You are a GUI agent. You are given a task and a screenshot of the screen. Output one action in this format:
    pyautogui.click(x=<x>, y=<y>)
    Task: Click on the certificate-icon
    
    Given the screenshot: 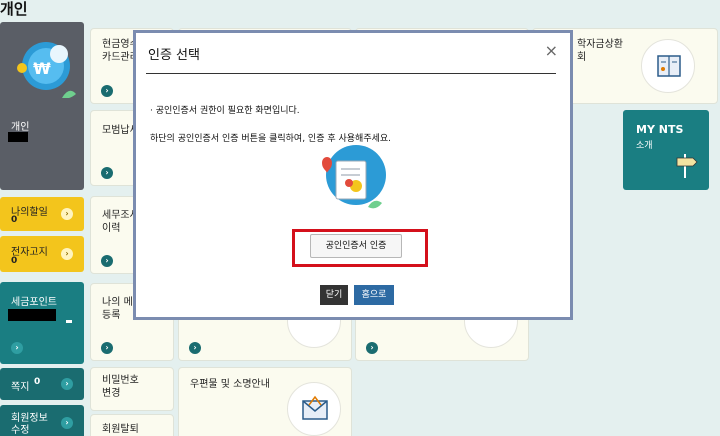 What is the action you would take?
    pyautogui.click(x=351, y=178)
    